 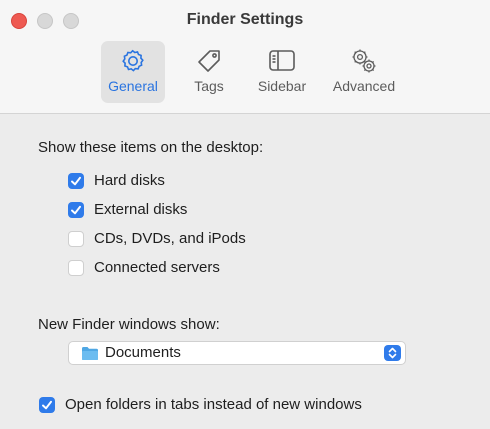 I want to click on gear-icon, so click(x=133, y=60).